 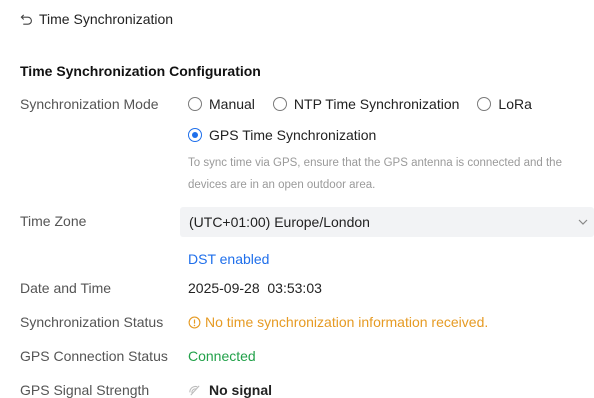 What do you see at coordinates (195, 104) in the screenshot?
I see `radio-manual-circle` at bounding box center [195, 104].